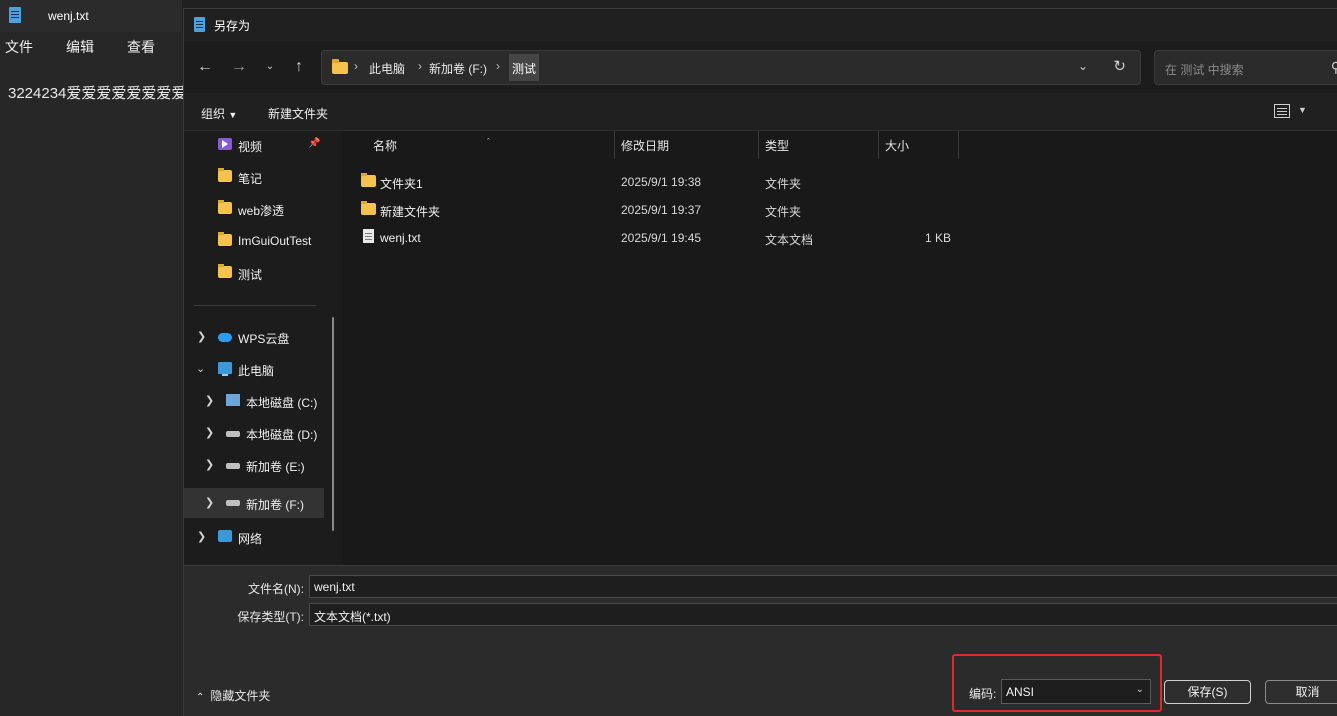 Image resolution: width=1337 pixels, height=716 pixels. I want to click on drive-c-icon, so click(233, 400).